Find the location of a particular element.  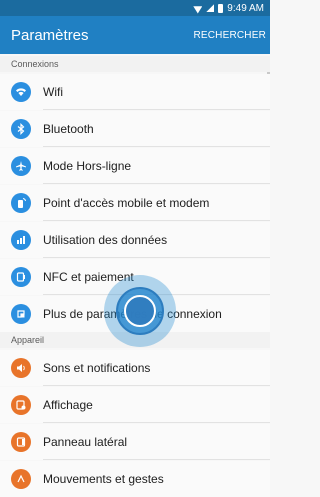

touch-indicator is located at coordinates (140, 311).